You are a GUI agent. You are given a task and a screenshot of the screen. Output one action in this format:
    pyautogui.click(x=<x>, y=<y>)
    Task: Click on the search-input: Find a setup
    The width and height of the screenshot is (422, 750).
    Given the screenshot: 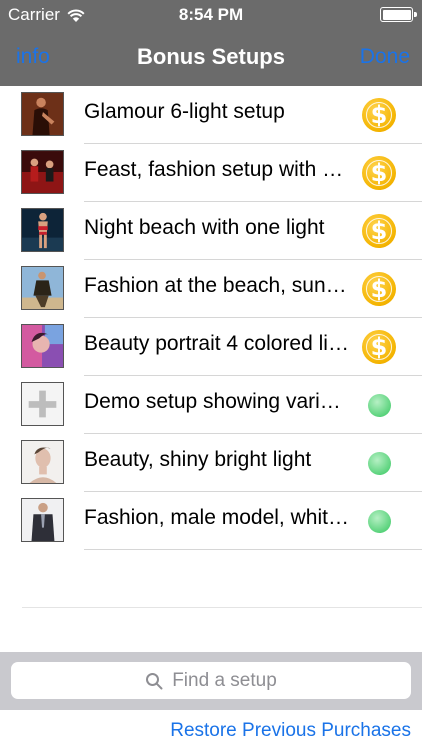 What is the action you would take?
    pyautogui.click(x=211, y=680)
    